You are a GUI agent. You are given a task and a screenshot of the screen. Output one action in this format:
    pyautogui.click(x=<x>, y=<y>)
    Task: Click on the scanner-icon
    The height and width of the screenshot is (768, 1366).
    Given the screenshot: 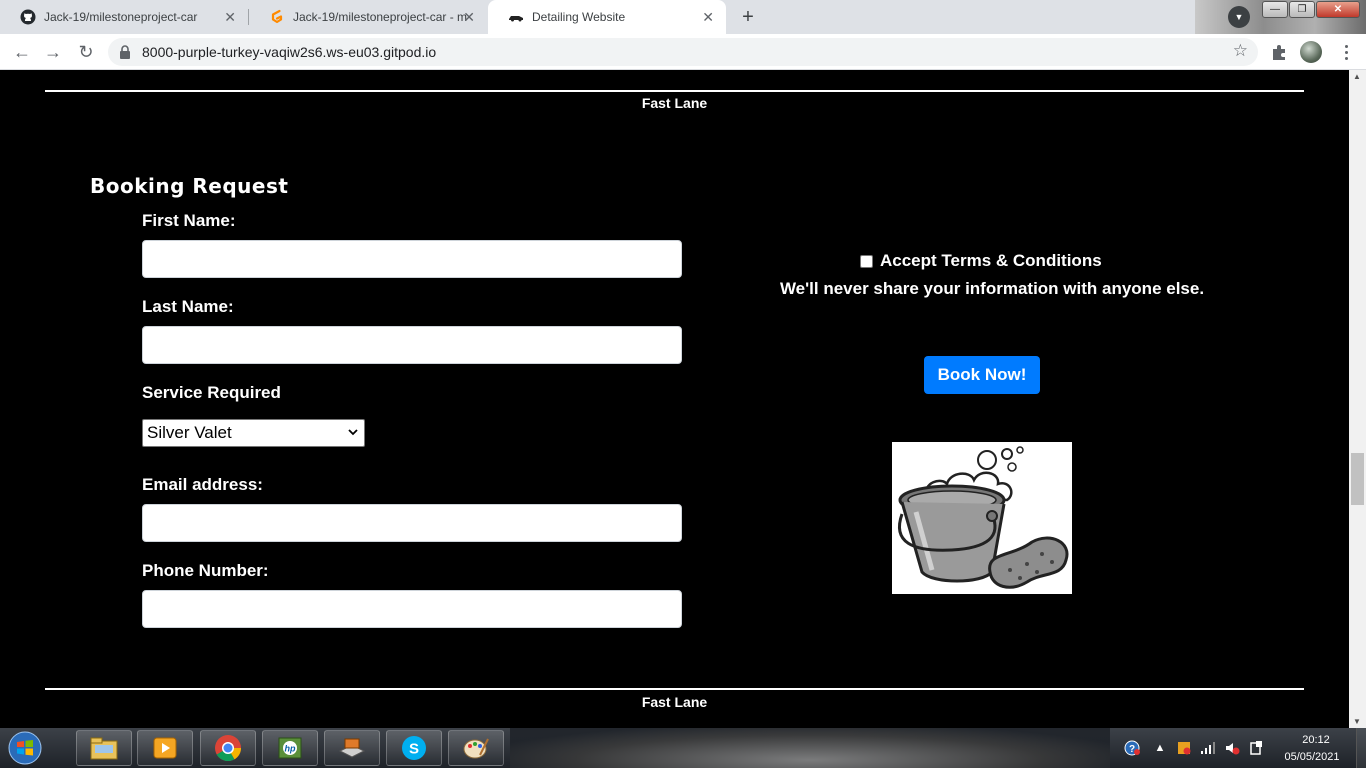 What is the action you would take?
    pyautogui.click(x=352, y=748)
    